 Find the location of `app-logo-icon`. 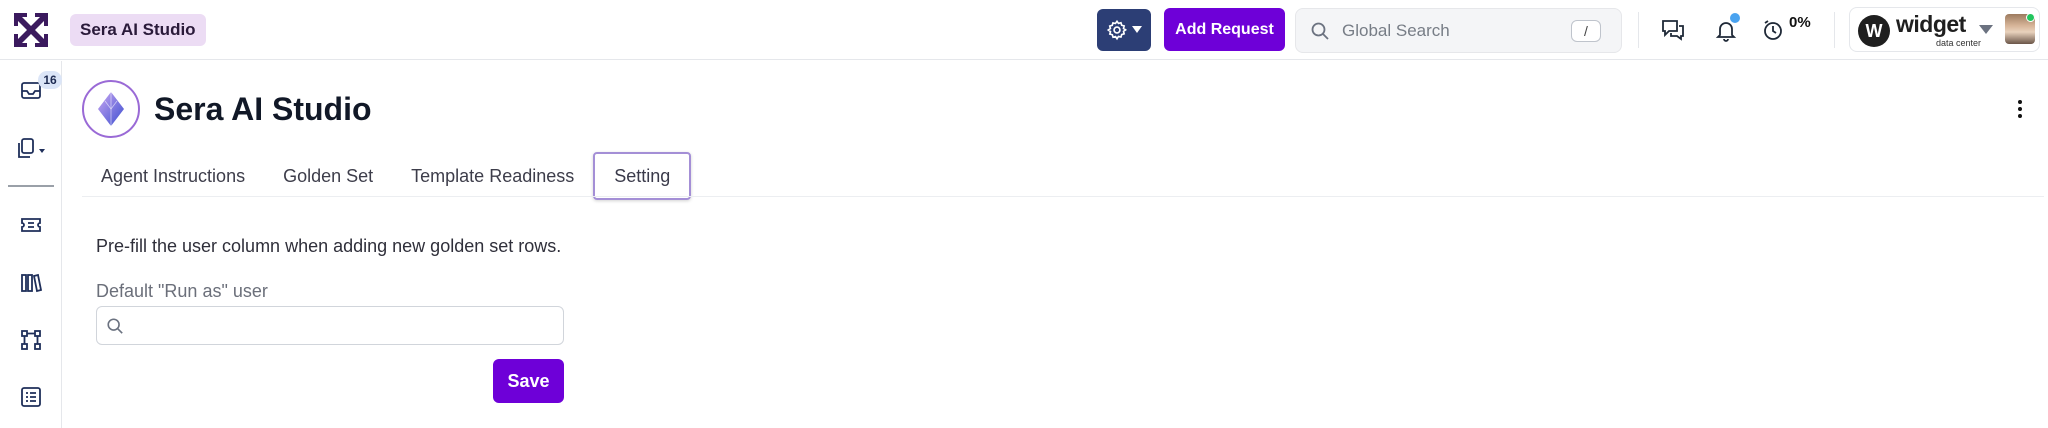

app-logo-icon is located at coordinates (31, 30).